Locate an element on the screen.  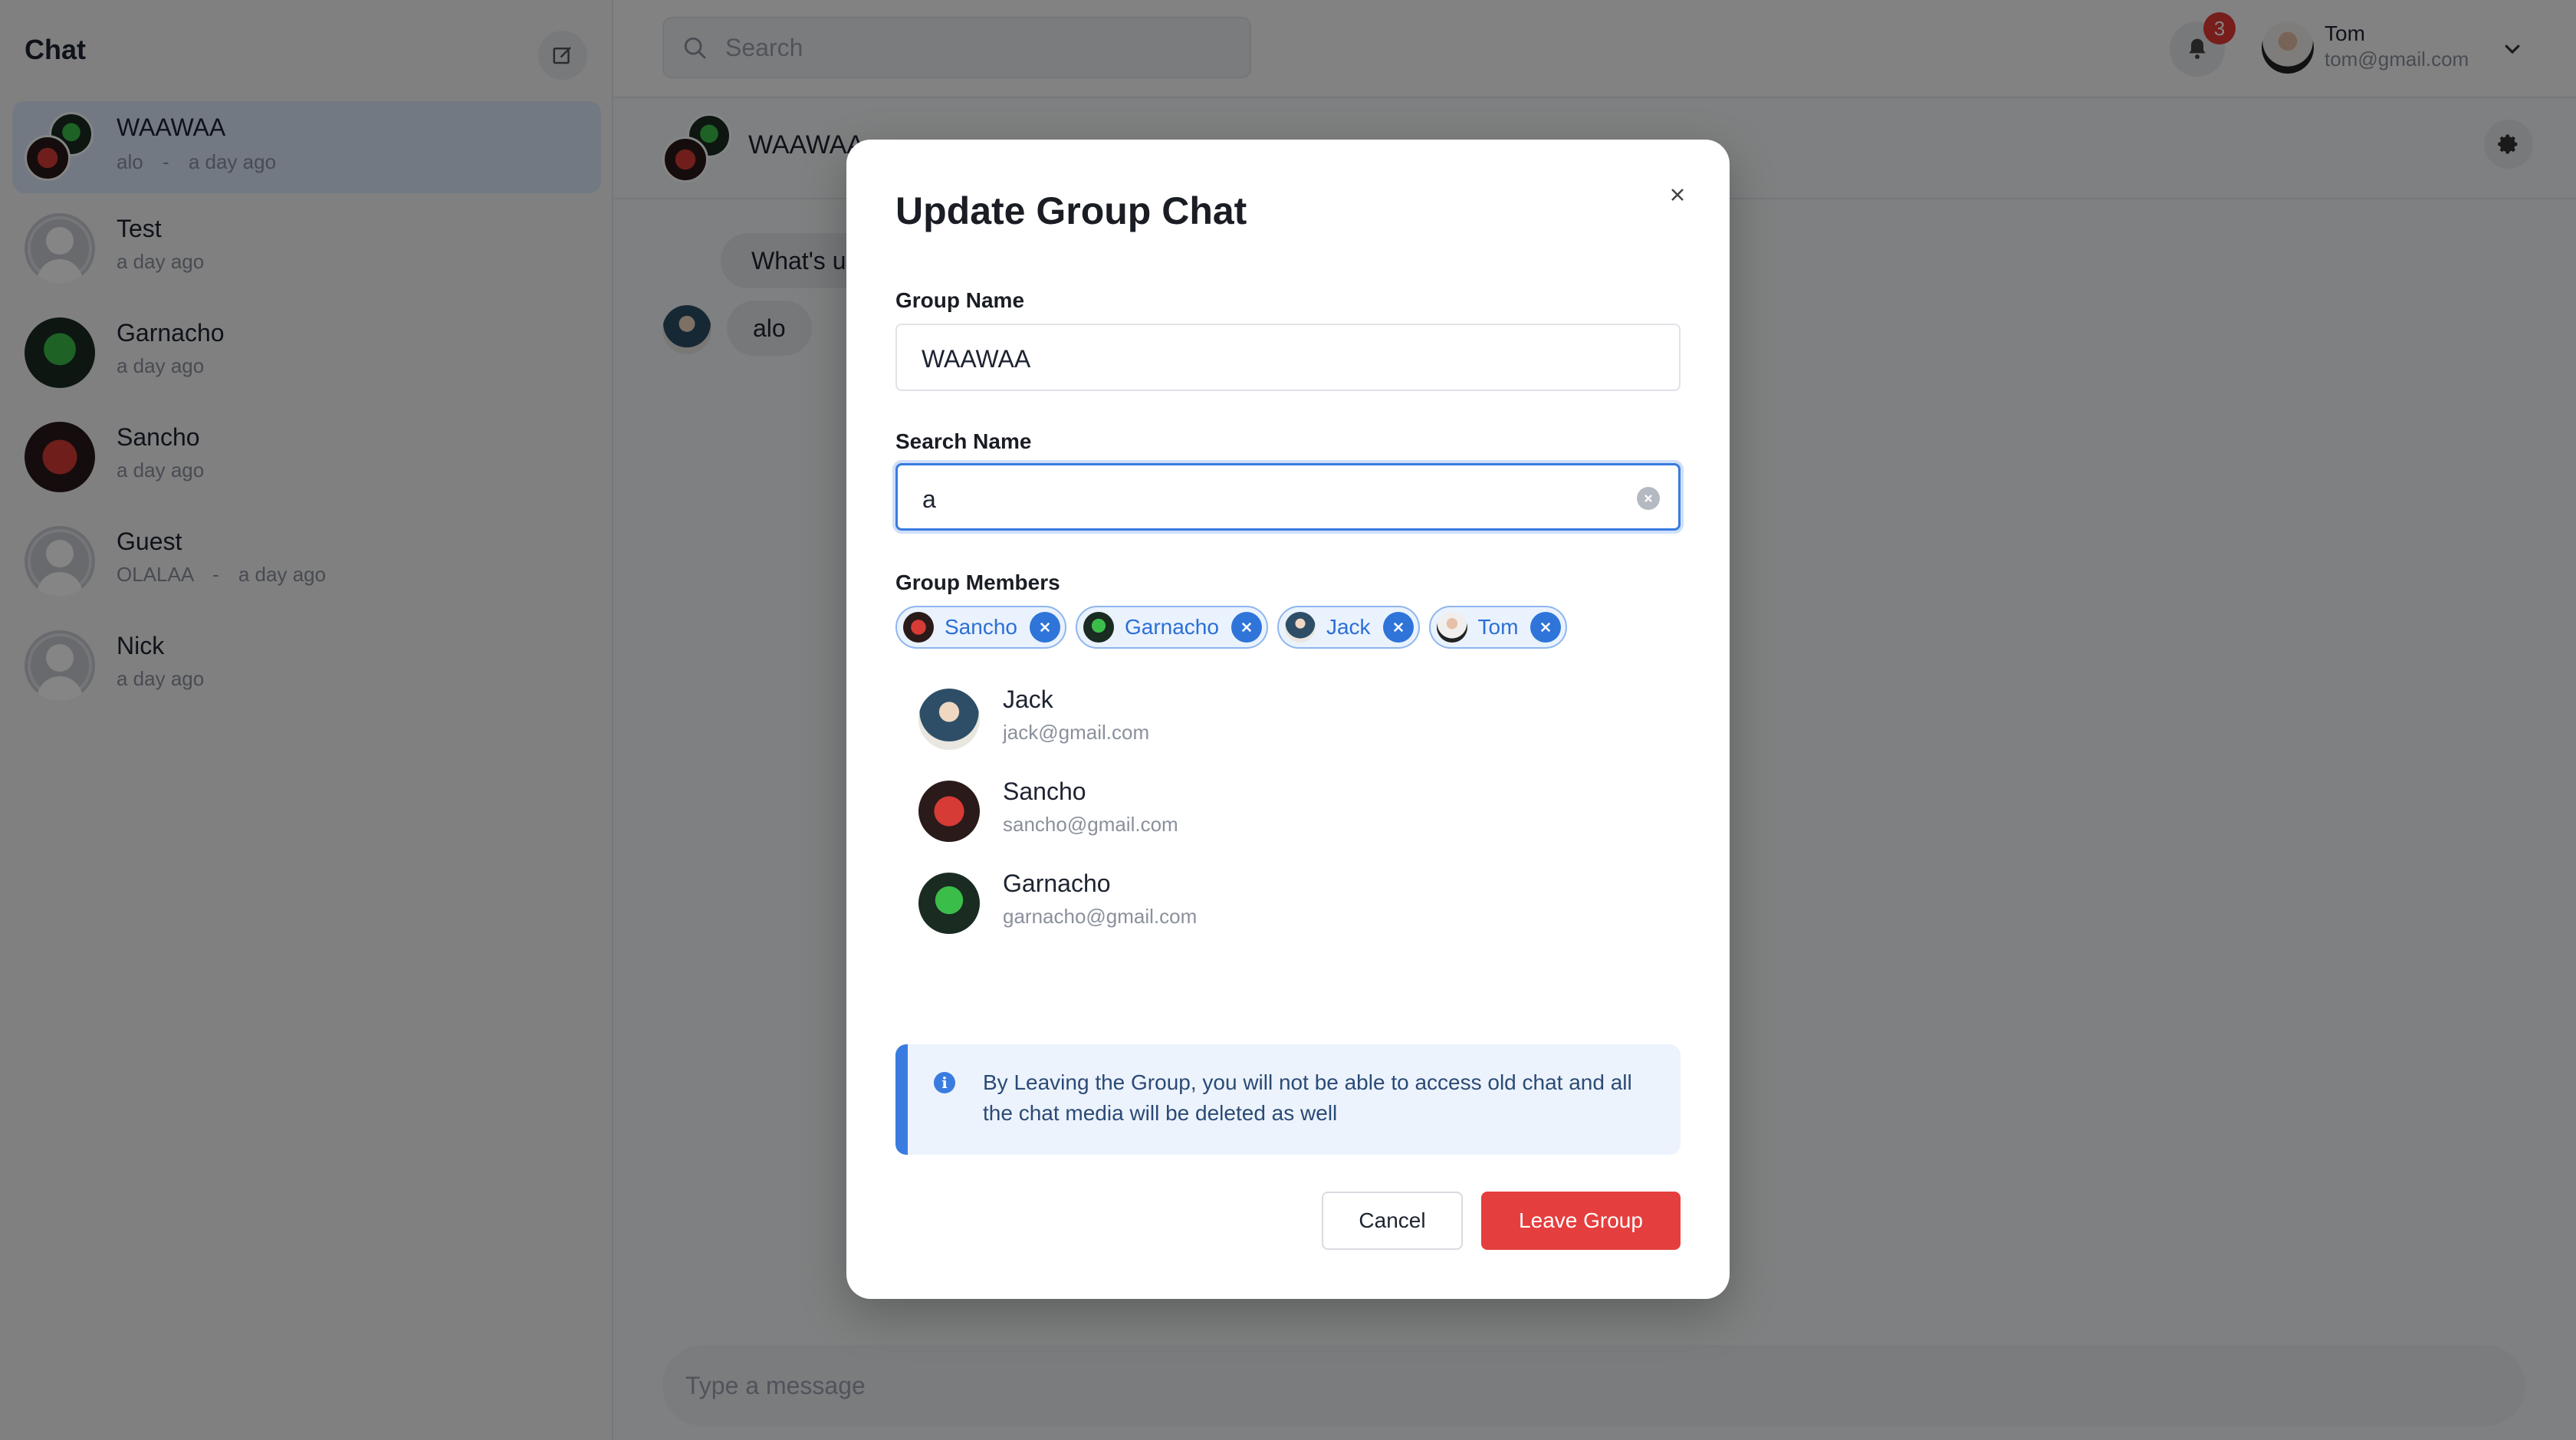
member-chip-label: Garnacho is located at coordinates (1171, 627).